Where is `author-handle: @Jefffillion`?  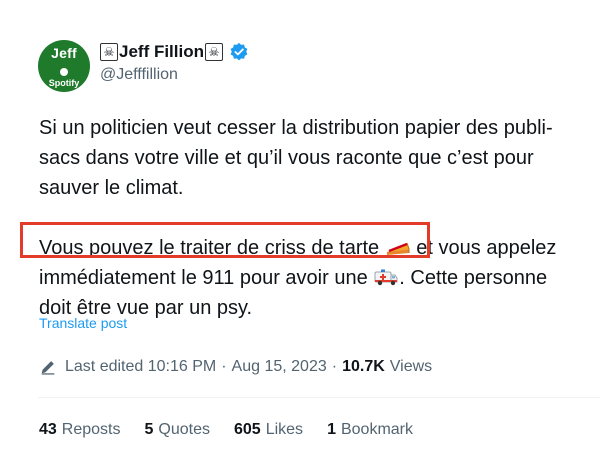 author-handle: @Jefffillion is located at coordinates (139, 75).